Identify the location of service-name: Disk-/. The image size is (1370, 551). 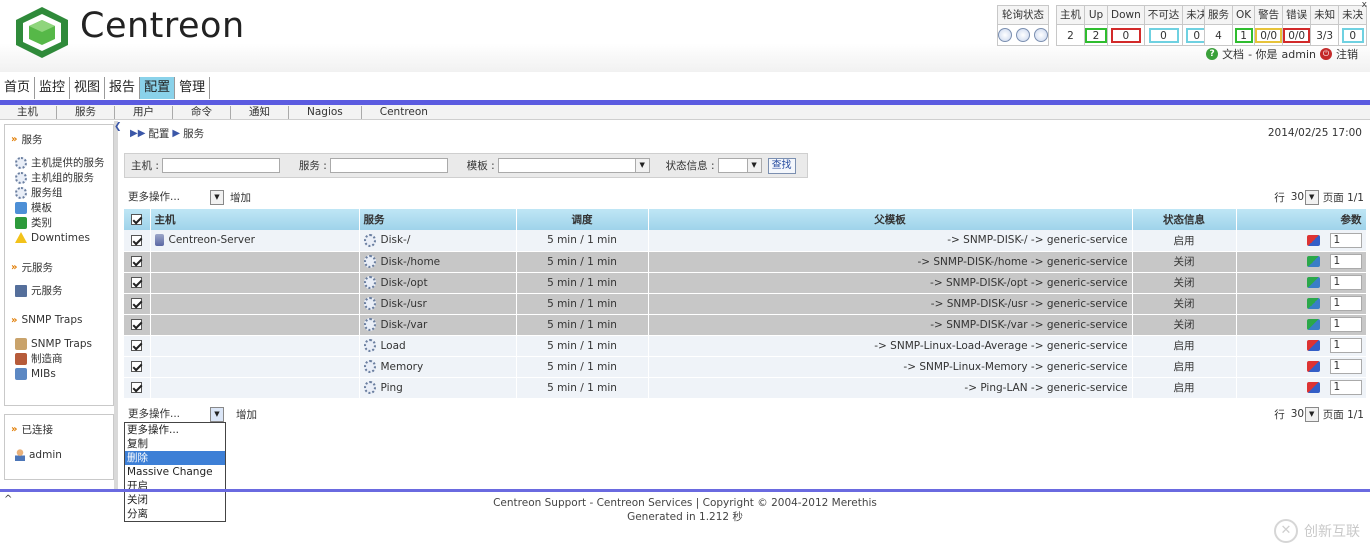
(396, 240).